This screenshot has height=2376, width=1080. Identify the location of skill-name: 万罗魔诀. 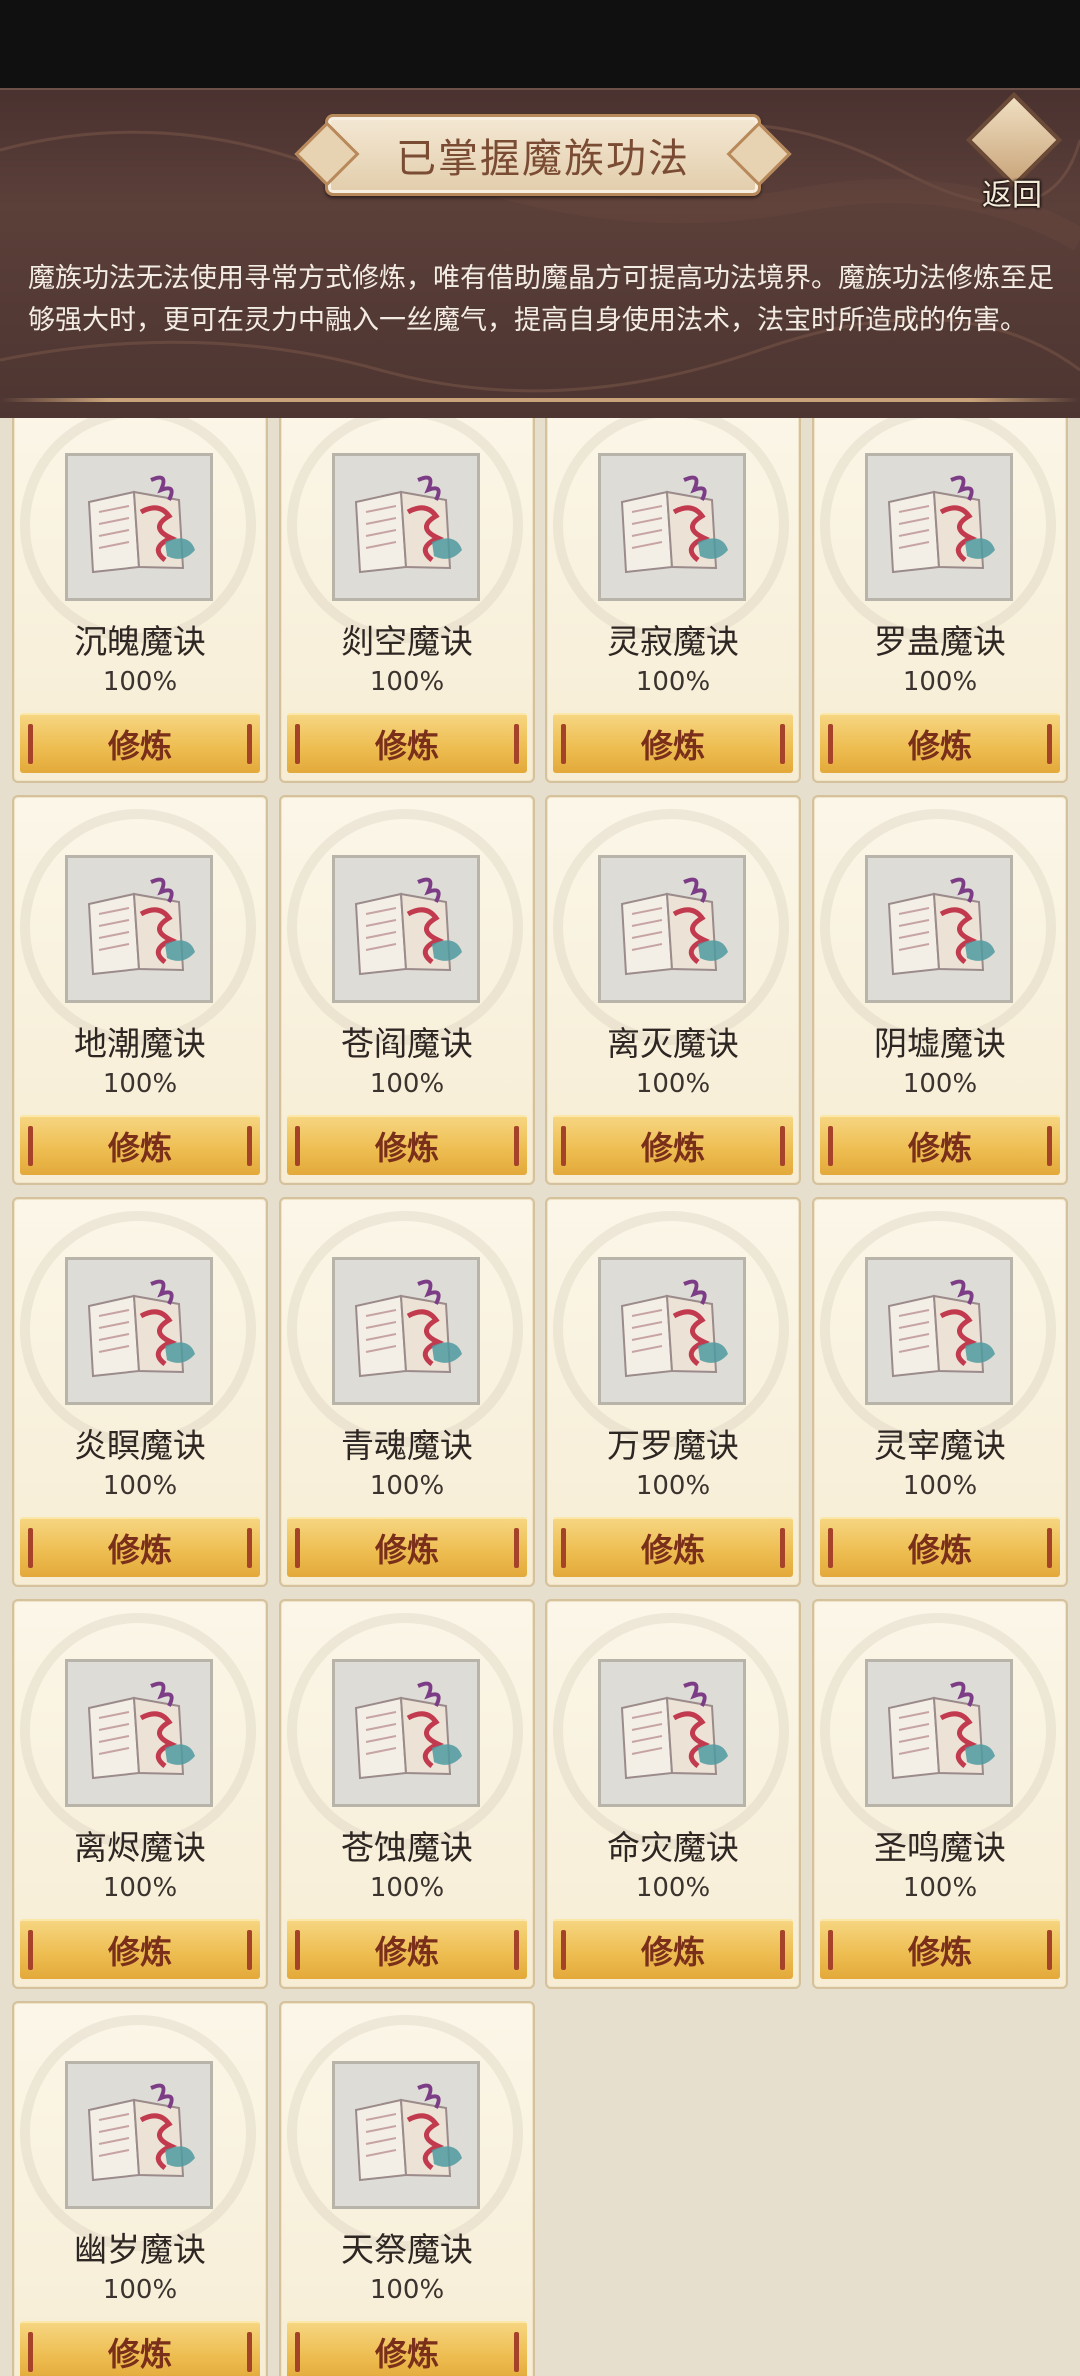
(673, 1445).